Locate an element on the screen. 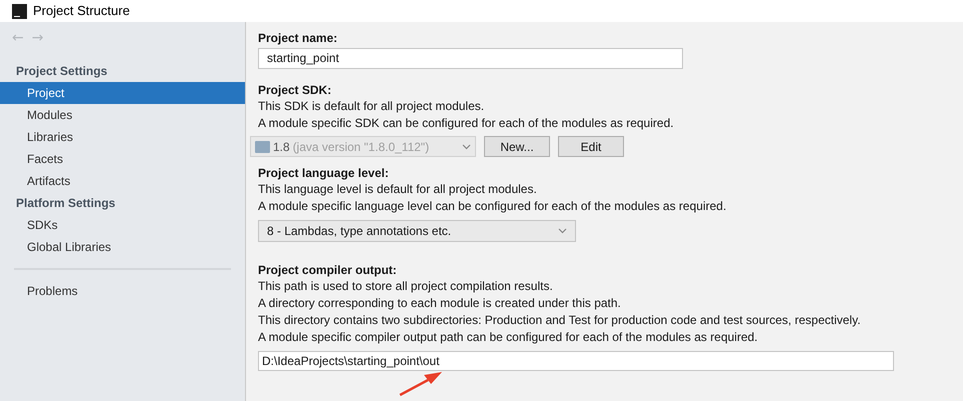 The height and width of the screenshot is (401, 963). window-title: Project Structure is located at coordinates (81, 11).